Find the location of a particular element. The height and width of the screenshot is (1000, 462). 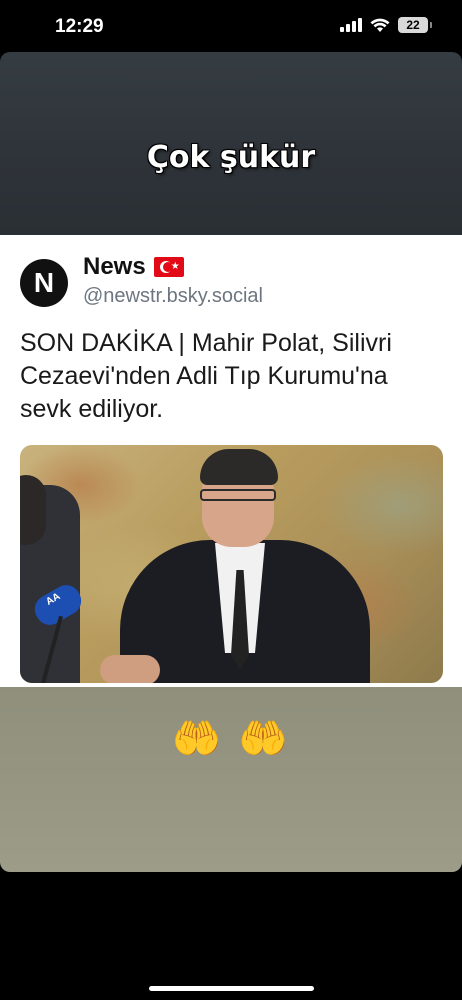

post-author-name: News ★ is located at coordinates (133, 267).